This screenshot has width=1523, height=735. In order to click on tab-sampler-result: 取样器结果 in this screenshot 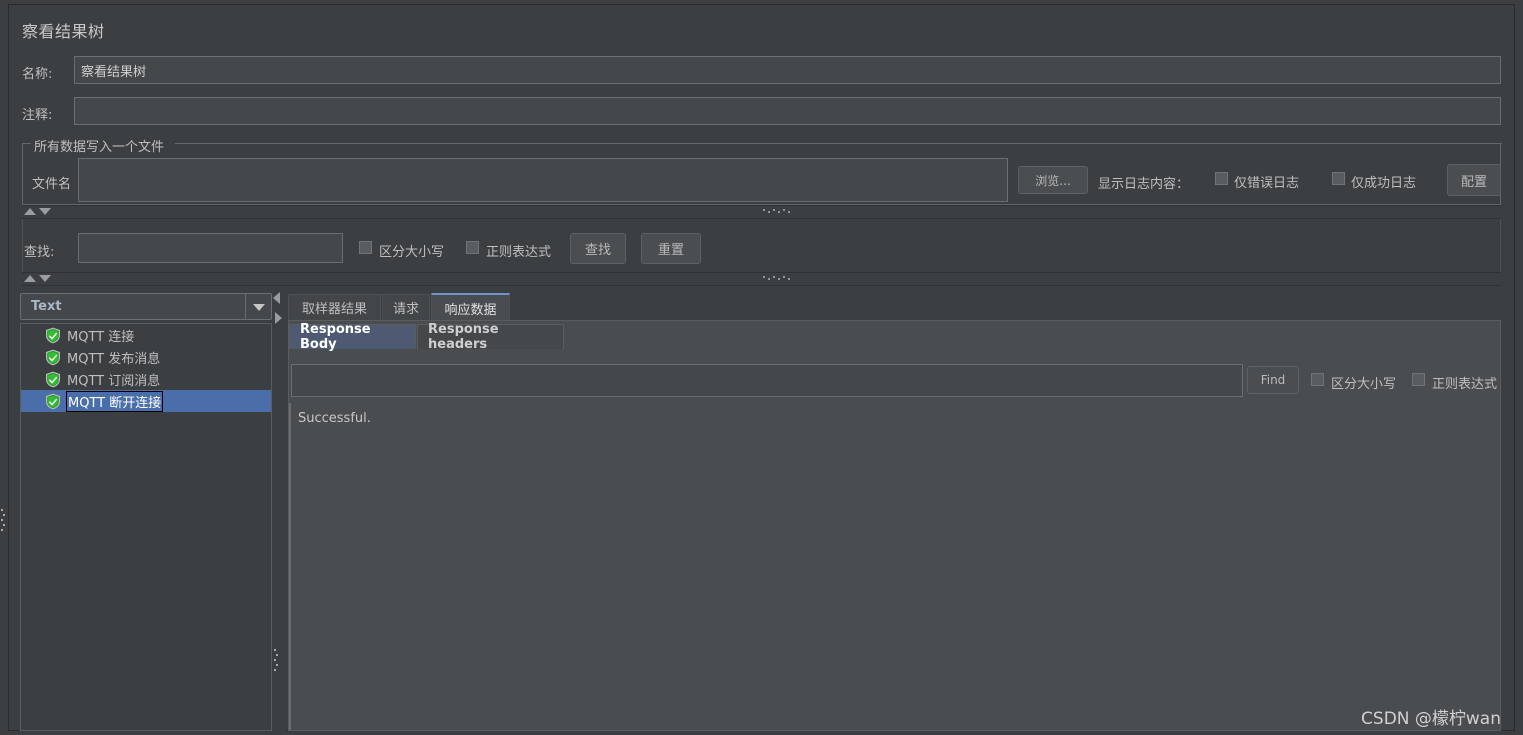, I will do `click(334, 307)`.